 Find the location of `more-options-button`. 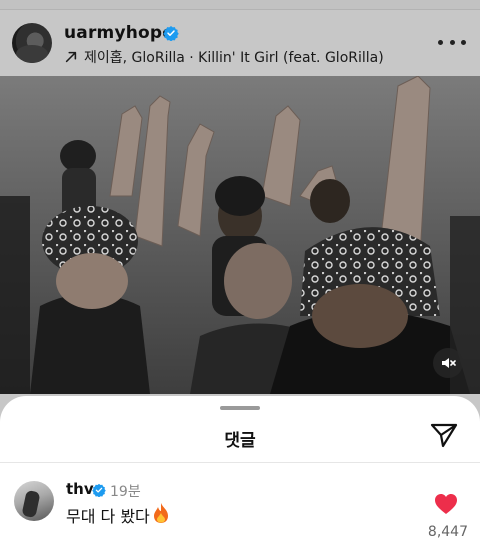

more-options-button is located at coordinates (452, 42).